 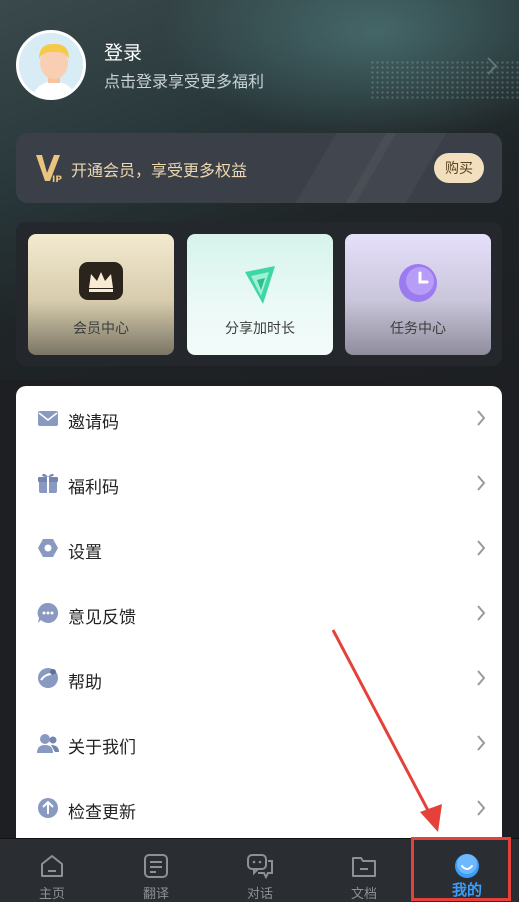 What do you see at coordinates (101, 283) in the screenshot?
I see `crown-icon` at bounding box center [101, 283].